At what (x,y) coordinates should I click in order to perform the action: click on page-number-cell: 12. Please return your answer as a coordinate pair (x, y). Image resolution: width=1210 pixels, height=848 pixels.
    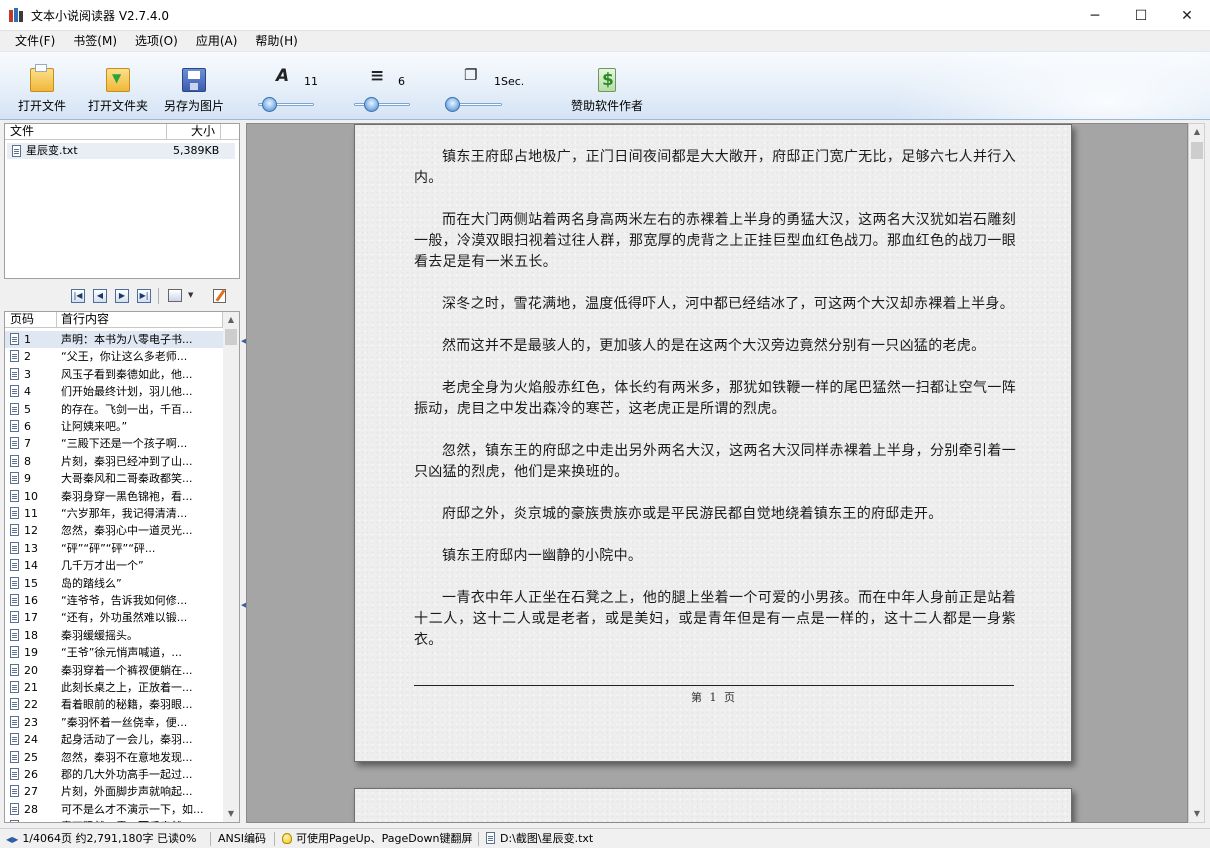
    Looking at the image, I should click on (31, 531).